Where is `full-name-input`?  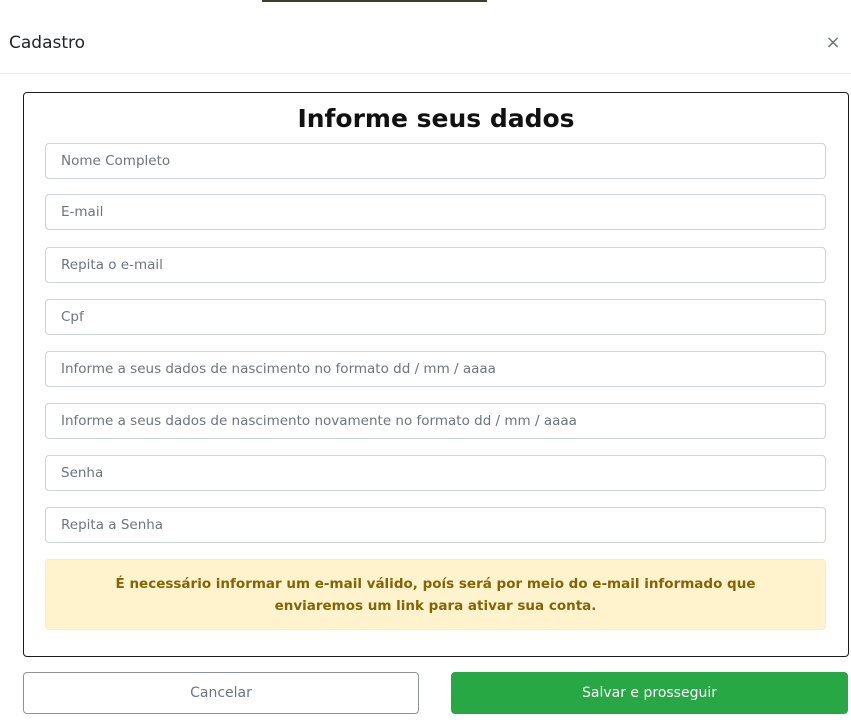
full-name-input is located at coordinates (435, 161).